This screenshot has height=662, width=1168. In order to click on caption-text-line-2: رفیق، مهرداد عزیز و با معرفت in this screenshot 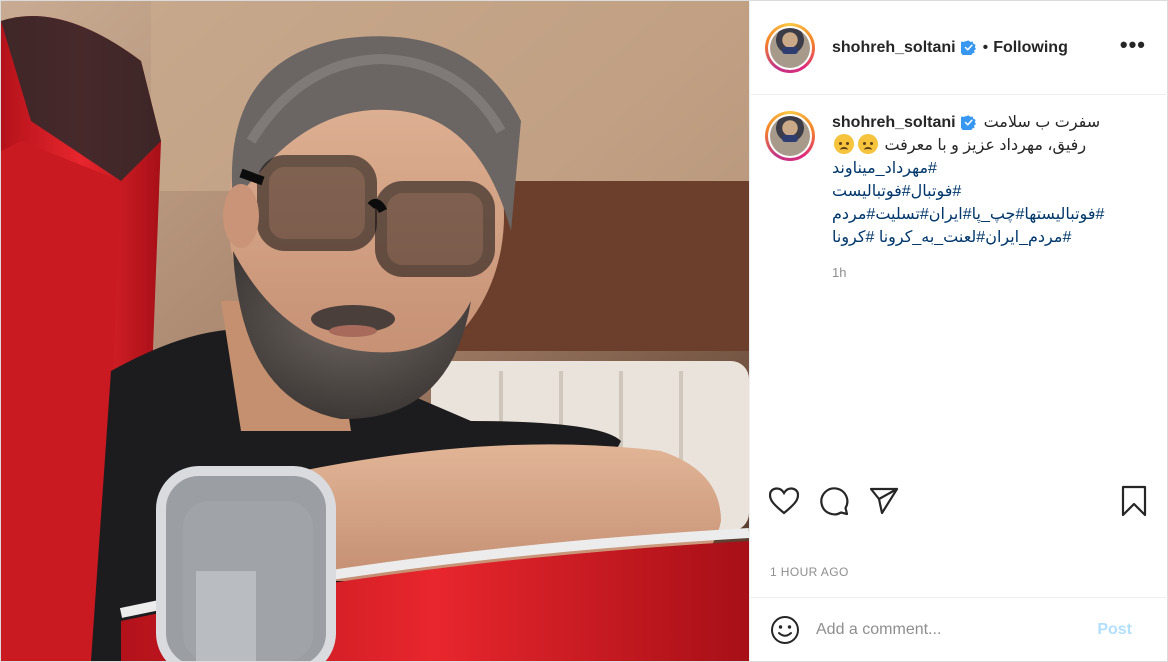, I will do `click(982, 145)`.